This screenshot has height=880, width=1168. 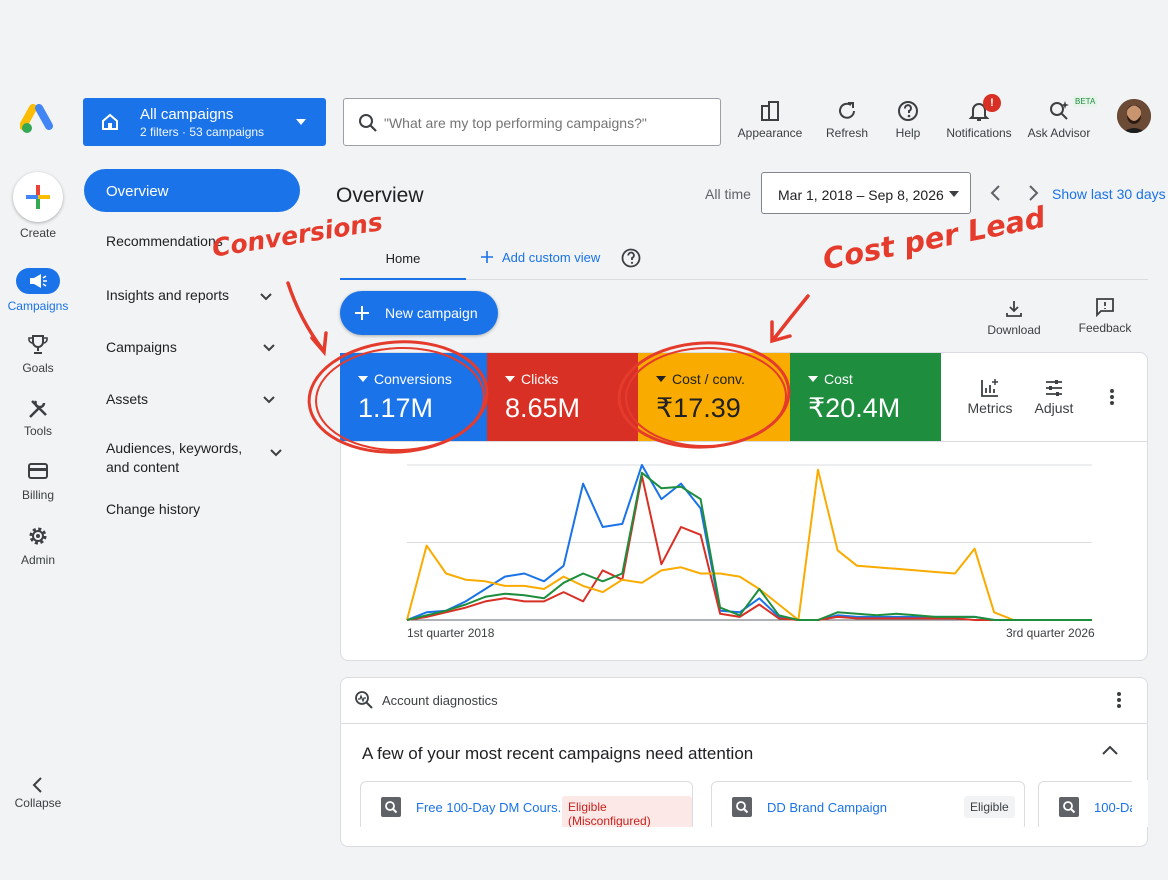 I want to click on annotation-overlay, so click(x=548, y=367).